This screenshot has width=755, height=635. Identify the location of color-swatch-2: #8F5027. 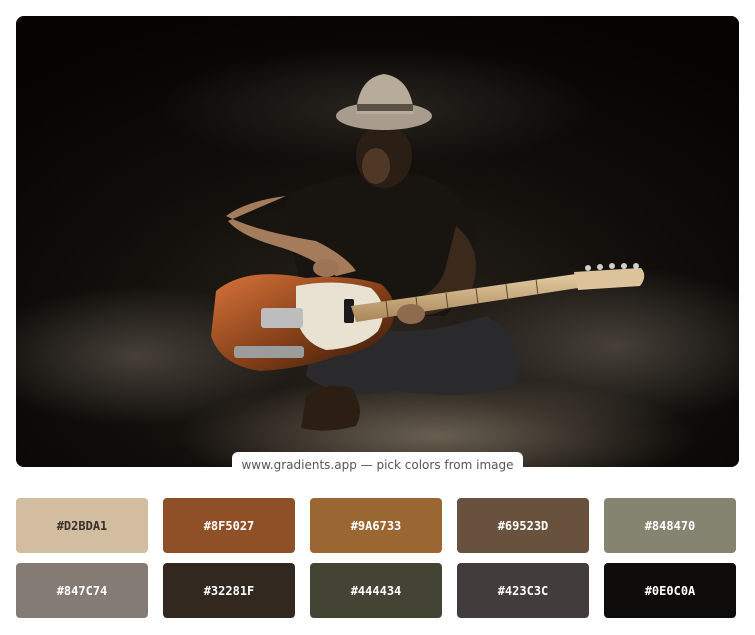
(229, 525).